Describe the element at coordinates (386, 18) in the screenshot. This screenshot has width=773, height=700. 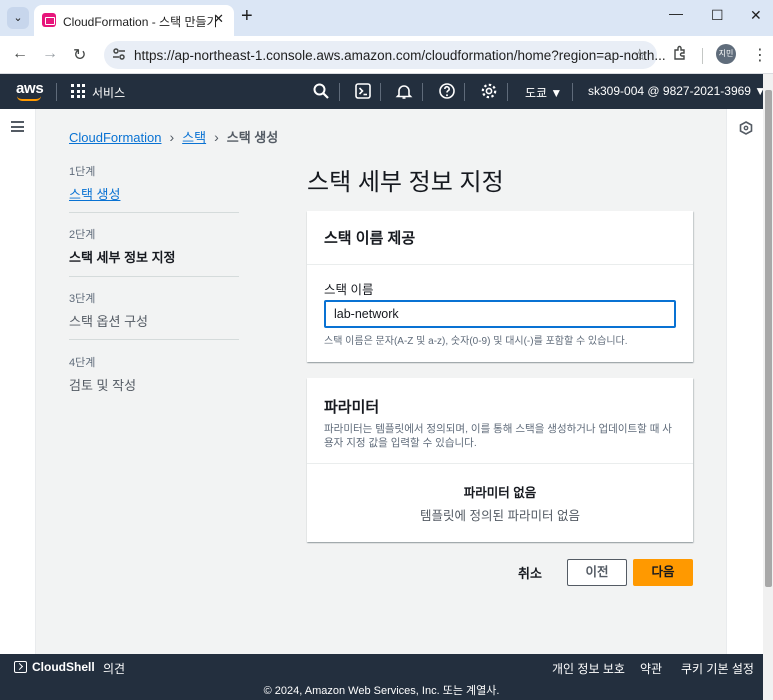
I see `browser-tab-strip: ⌄ CloudFormation - 스택 만들기 ✕ + — ☐ ✕` at that location.